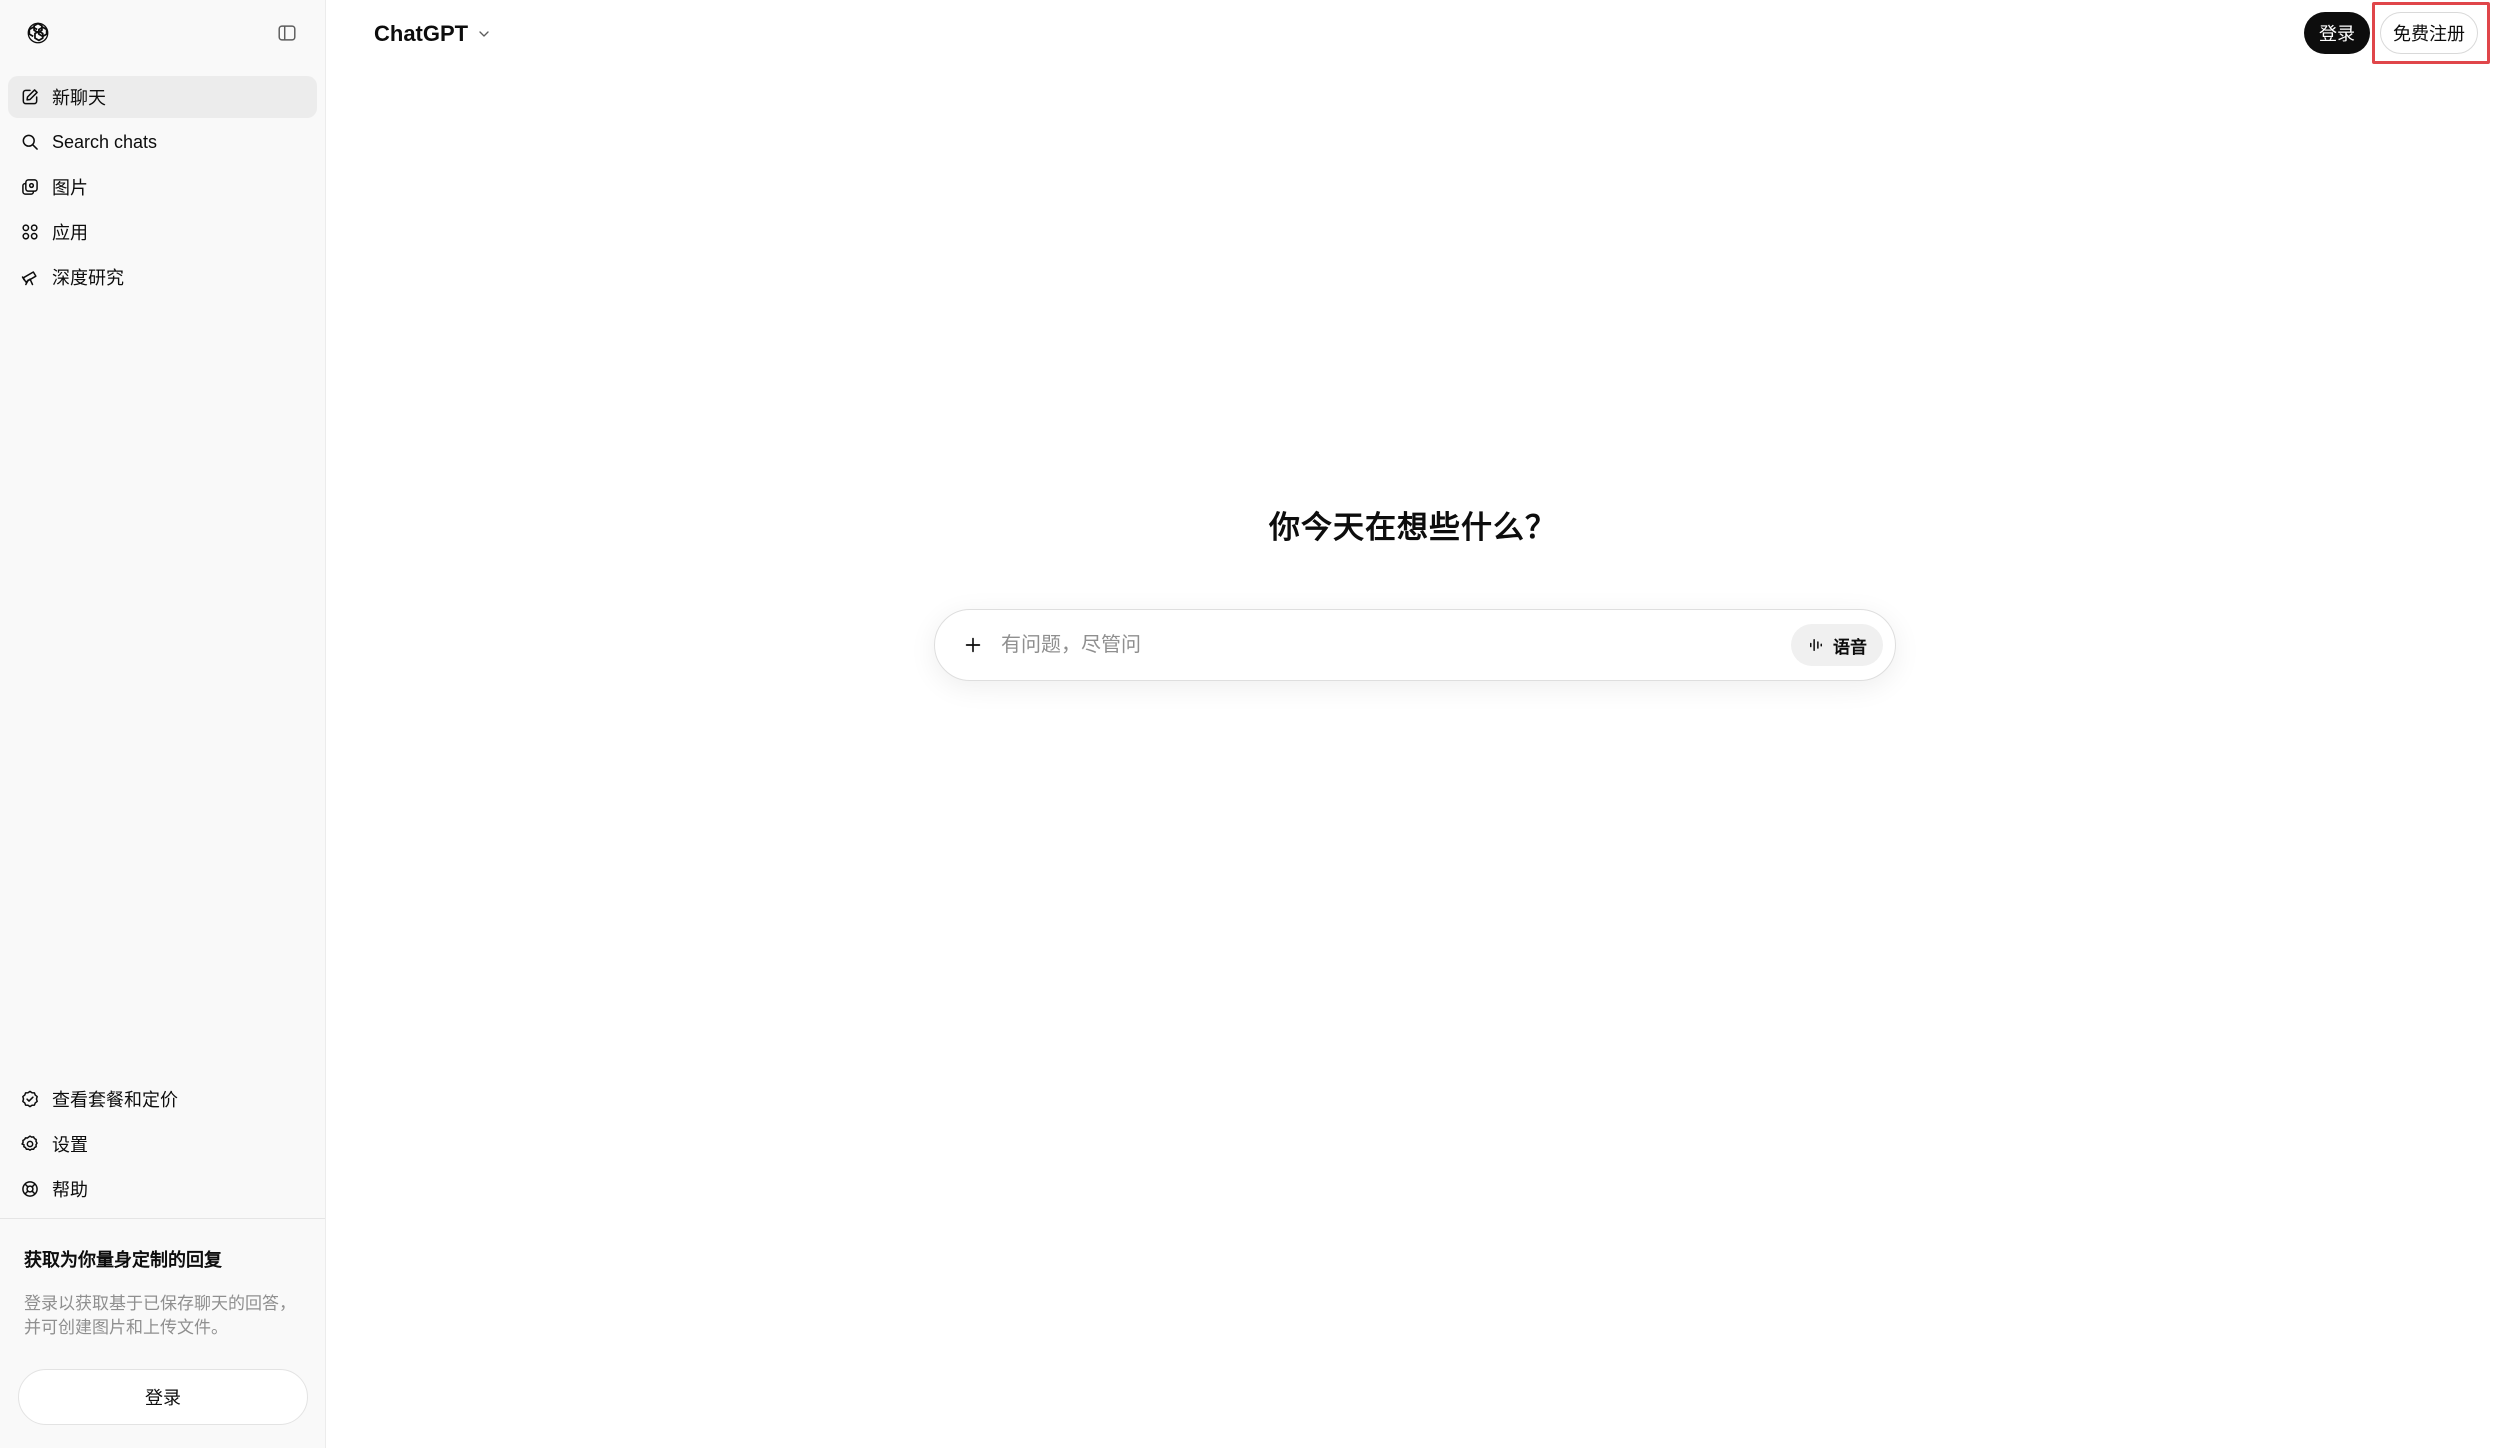 The image size is (2500, 1448). I want to click on sidebar-item-deep-research: 深度研究, so click(162, 277).